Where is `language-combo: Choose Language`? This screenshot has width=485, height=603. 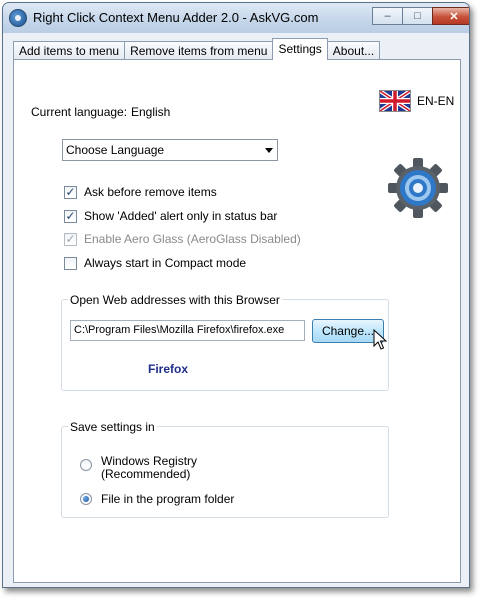
language-combo: Choose Language is located at coordinates (170, 150).